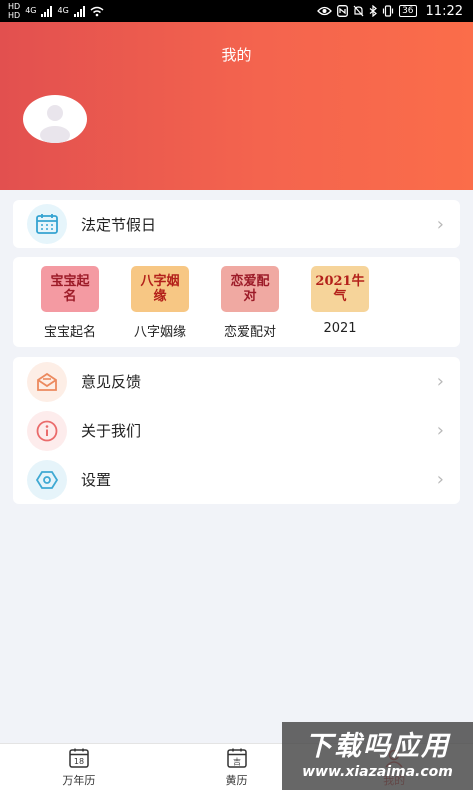  I want to click on user-icon, so click(55, 124).